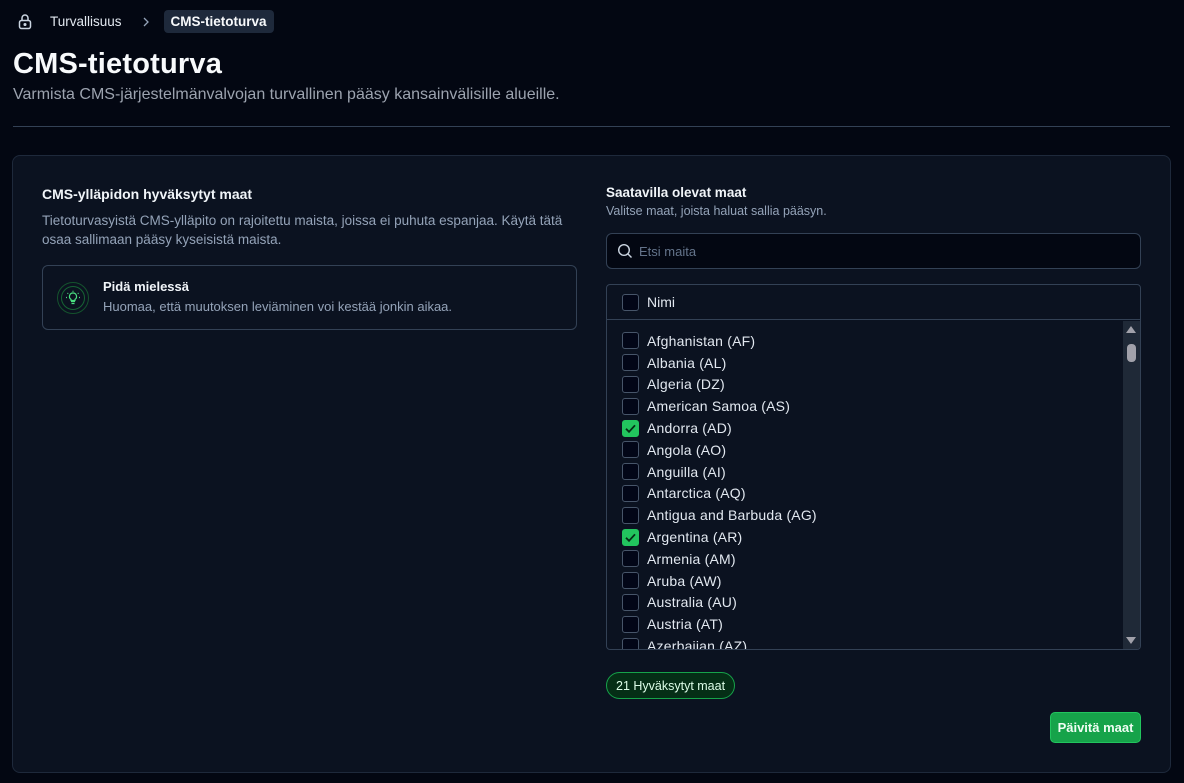 The width and height of the screenshot is (1184, 783). I want to click on list-item: Andorra (AD), so click(865, 428).